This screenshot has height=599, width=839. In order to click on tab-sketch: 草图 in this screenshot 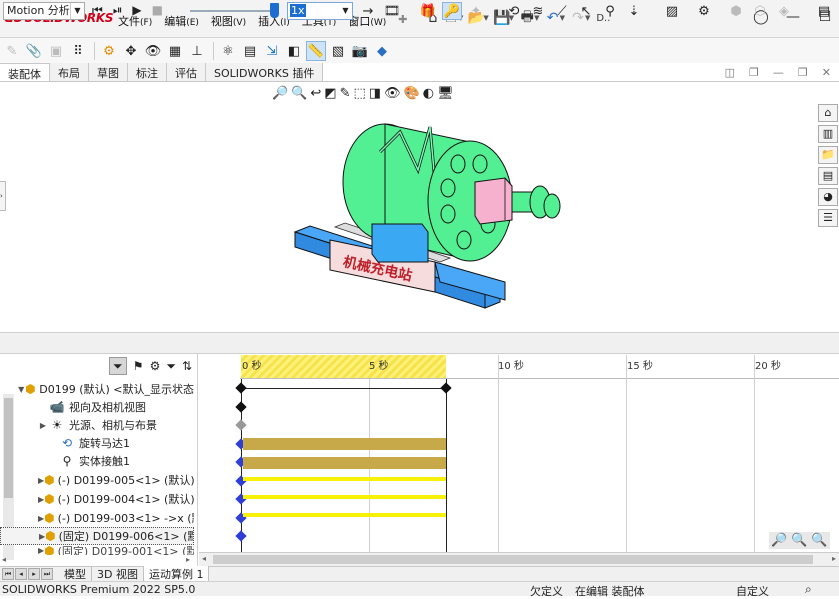, I will do `click(108, 72)`.